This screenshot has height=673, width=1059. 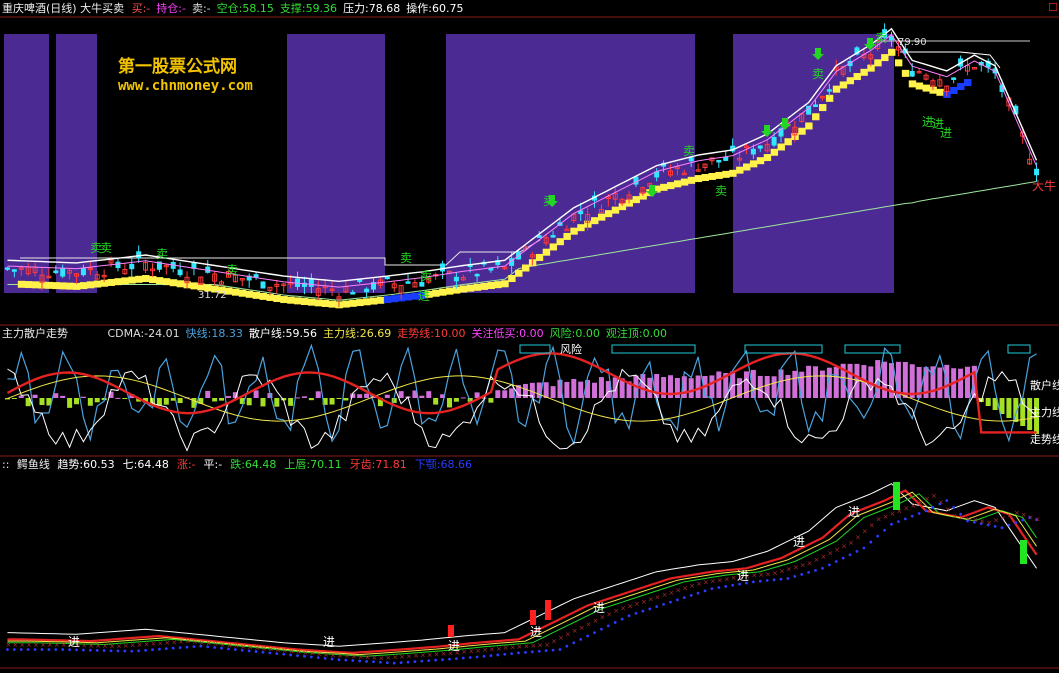 I want to click on bottom-indicator: 跌:64.48, so click(x=253, y=464).